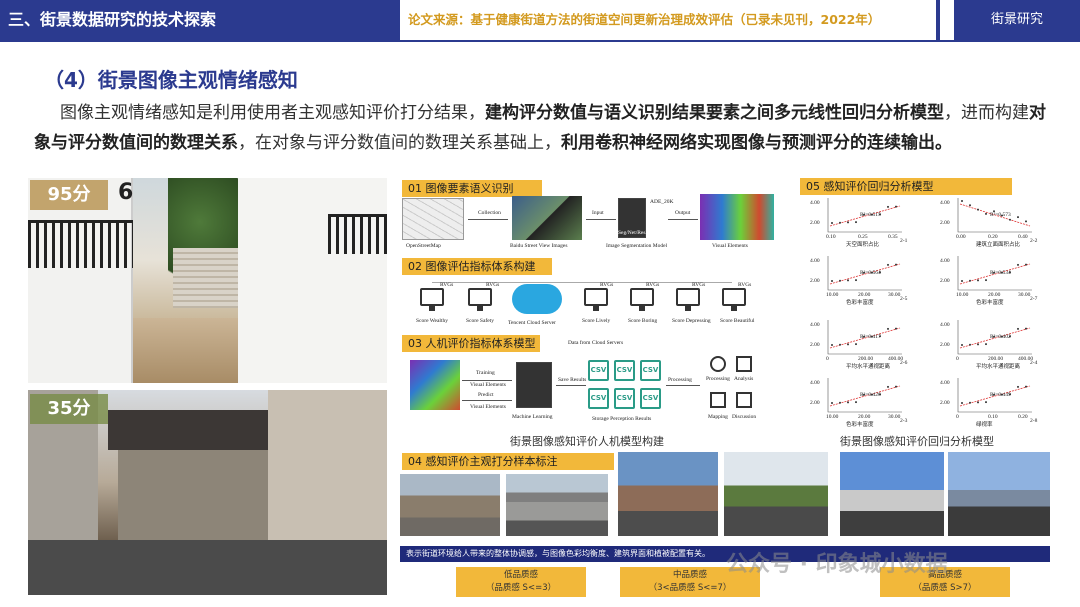  I want to click on description-strip: 表示街道环境给人带来的整体协调感，与图像色彩均衡度、建筑界面和植被配置有关。, so click(725, 554).